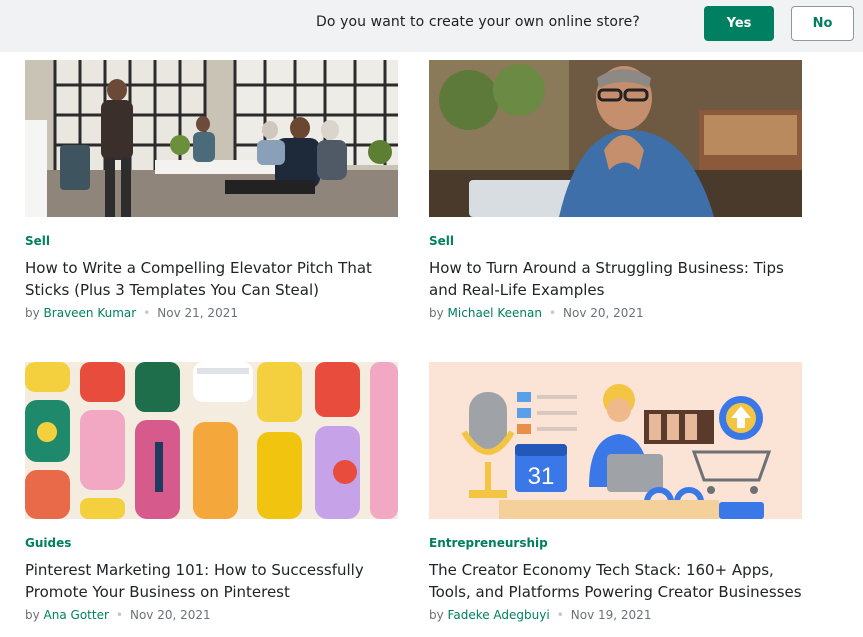 This screenshot has width=863, height=637. Describe the element at coordinates (611, 615) in the screenshot. I see `article-date: Nov 19, 2021` at that location.